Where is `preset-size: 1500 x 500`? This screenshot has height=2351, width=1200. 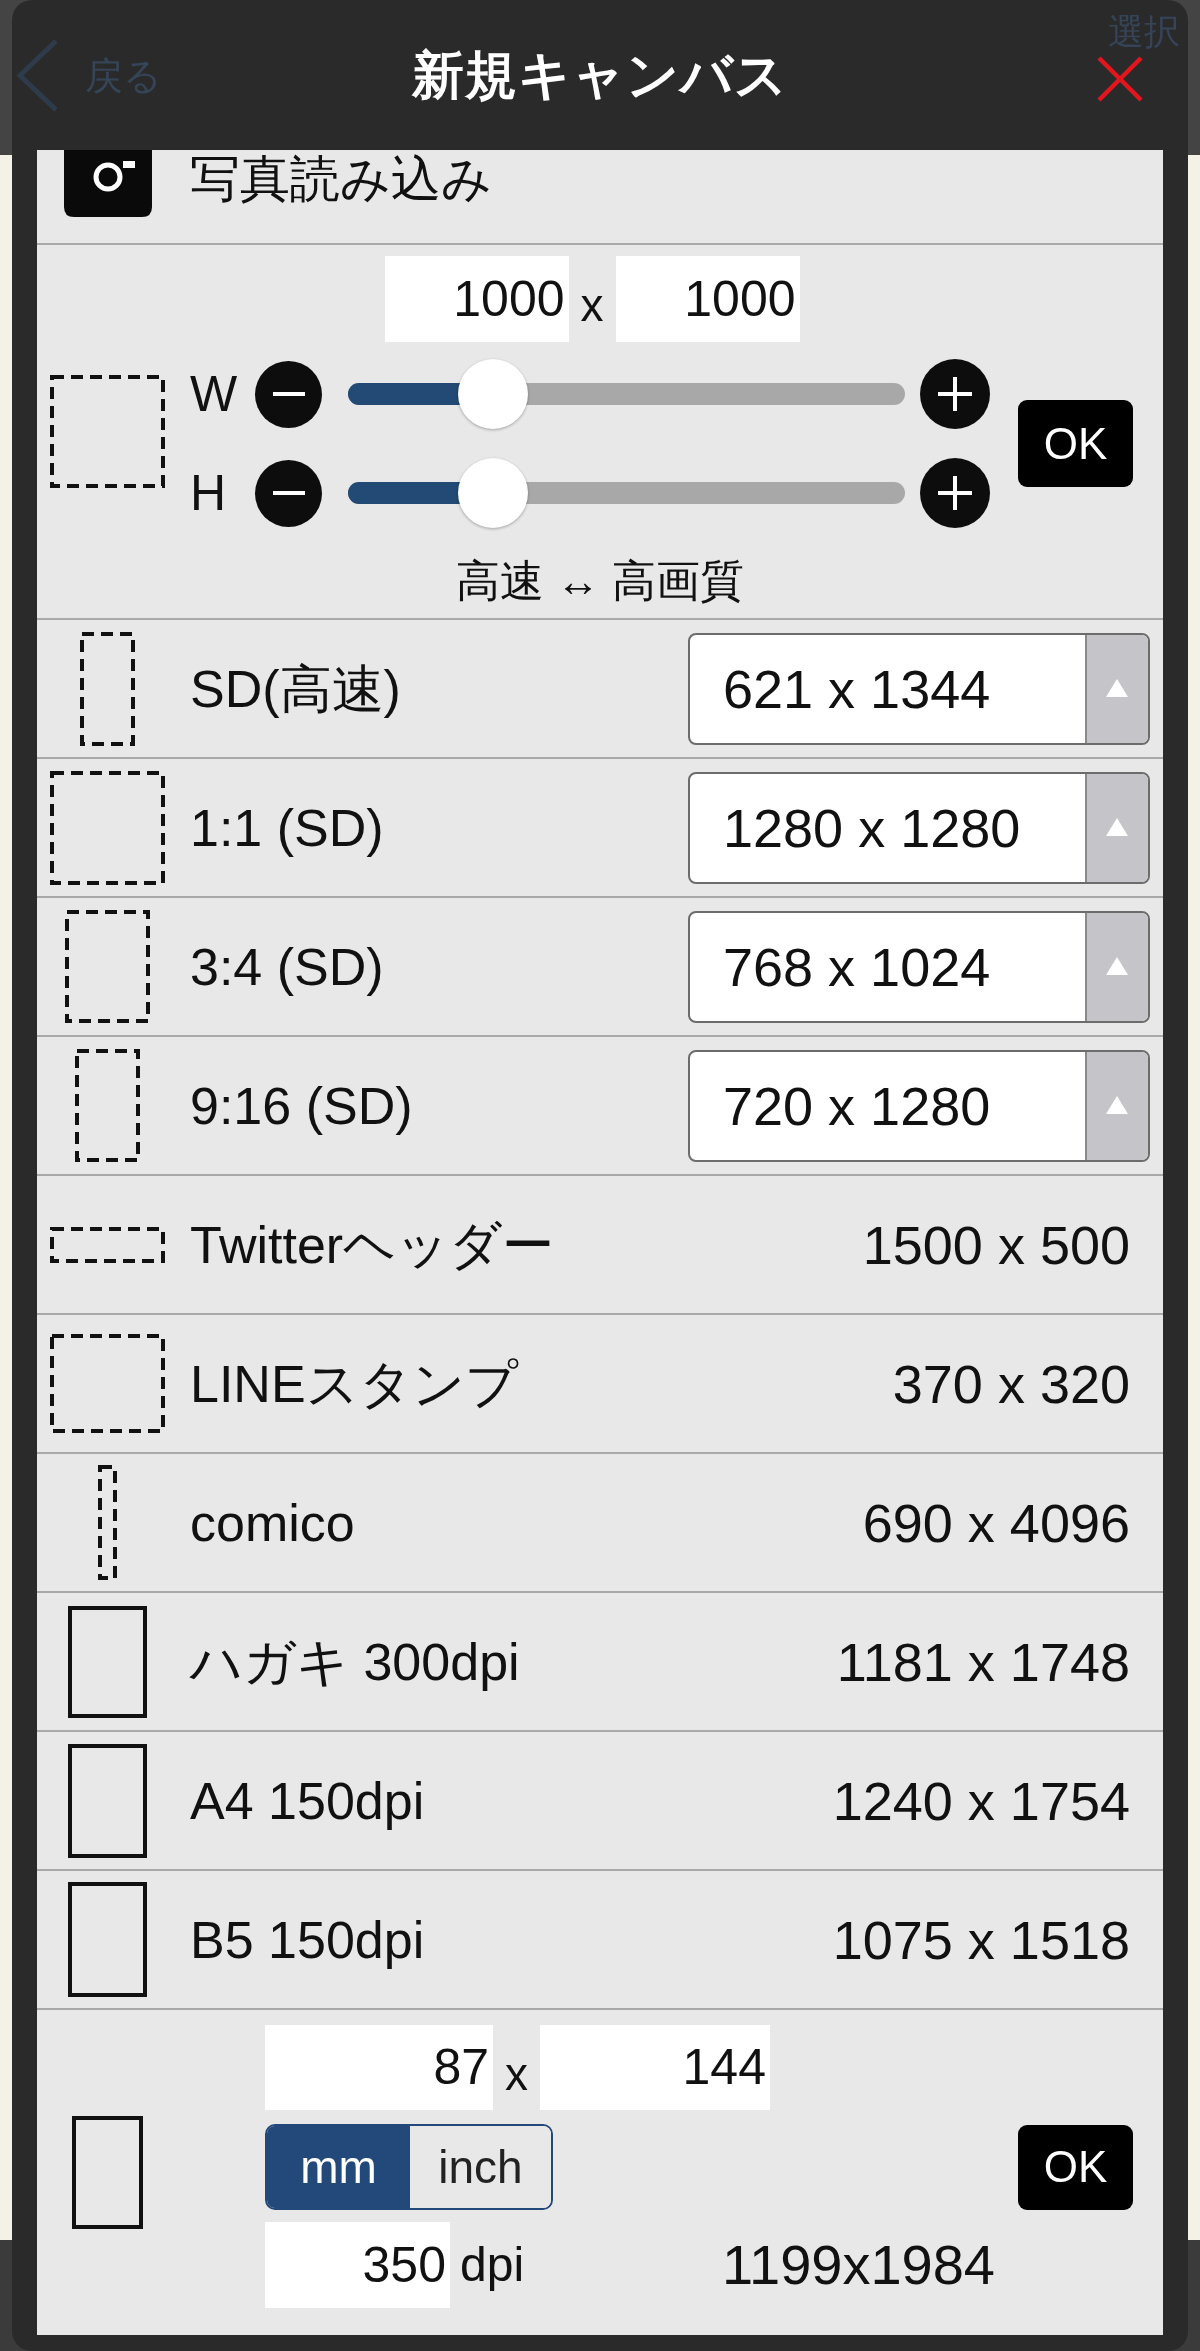 preset-size: 1500 x 500 is located at coordinates (996, 1244).